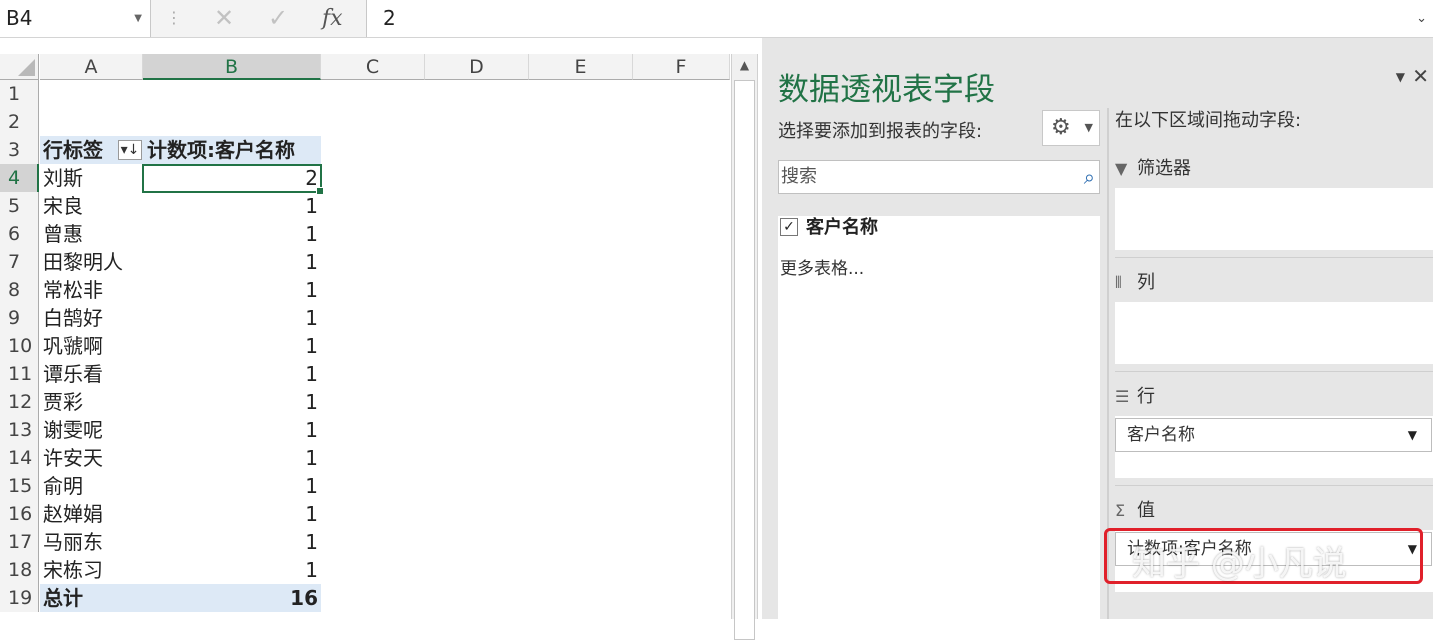 The width and height of the screenshot is (1433, 640). What do you see at coordinates (19, 234) in the screenshot?
I see `row-header: 6` at bounding box center [19, 234].